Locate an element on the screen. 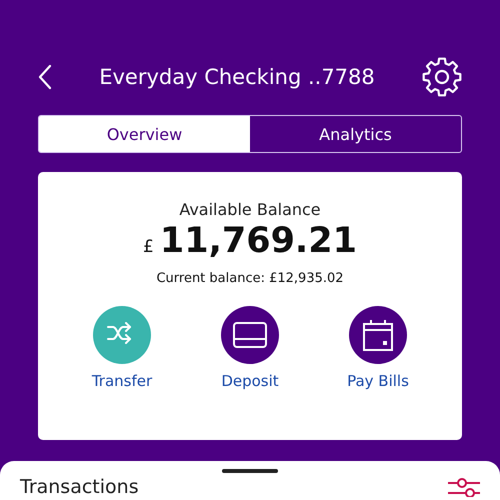  action-label: Transfer is located at coordinates (122, 381).